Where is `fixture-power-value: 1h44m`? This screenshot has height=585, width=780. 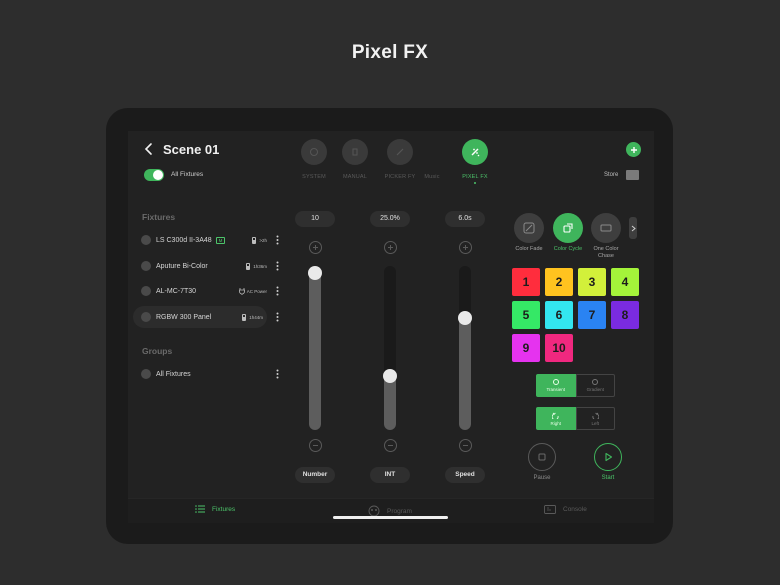 fixture-power-value: 1h44m is located at coordinates (256, 317).